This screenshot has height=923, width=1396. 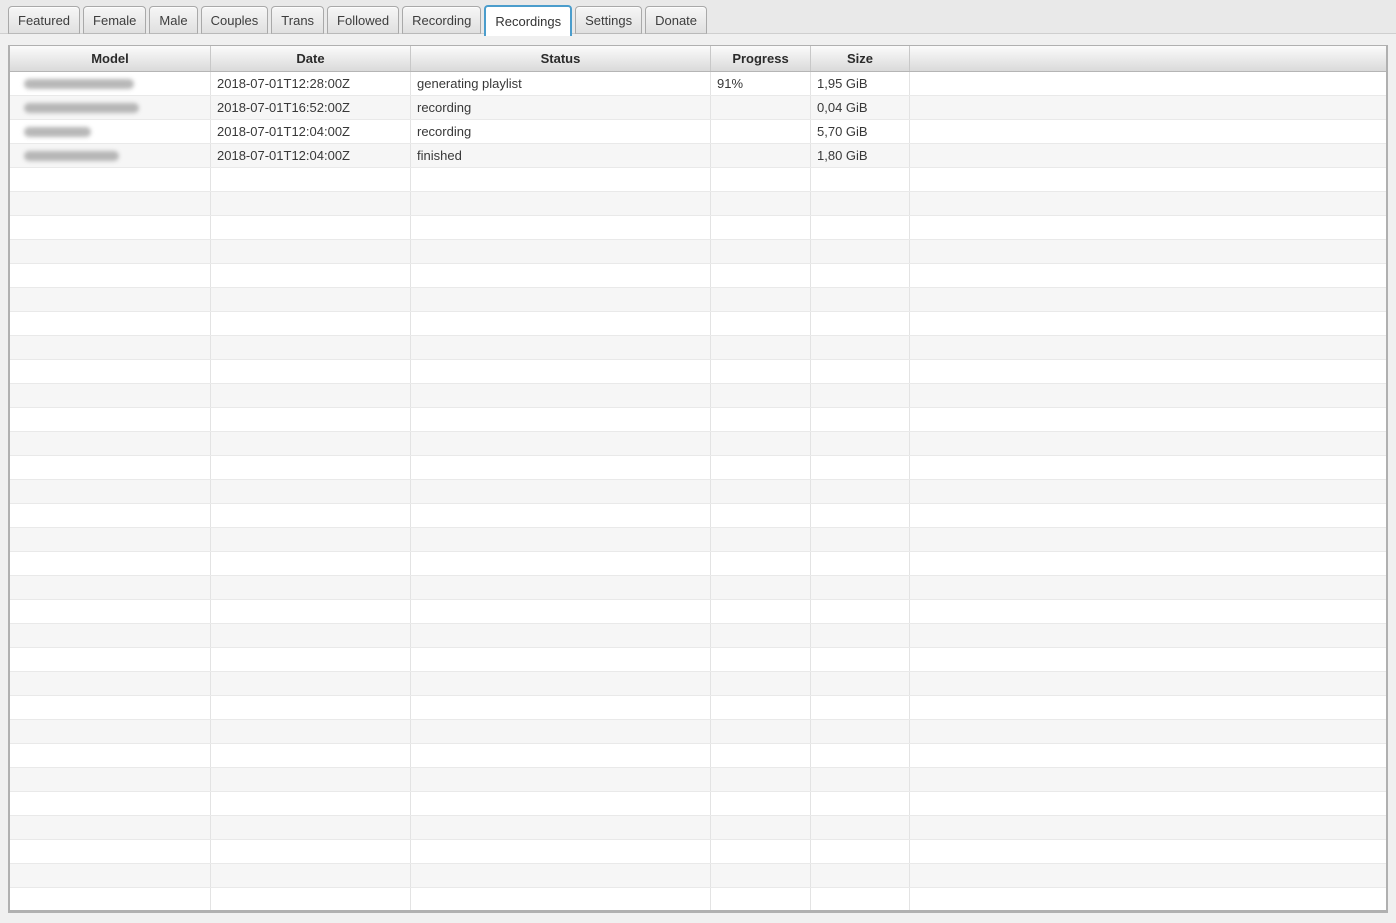 I want to click on table-row: 2018-07-01T16:52:00Z recording 0,04 GiB, so click(x=698, y=108).